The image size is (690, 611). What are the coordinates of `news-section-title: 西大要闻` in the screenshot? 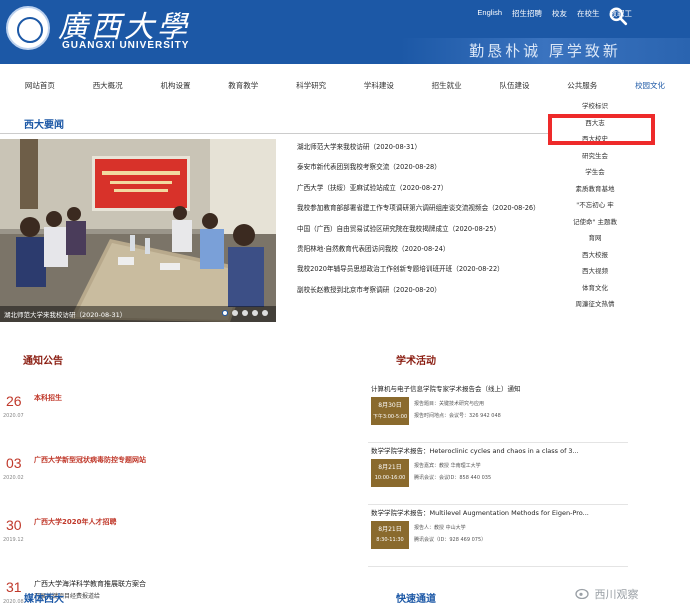 It's located at (44, 123).